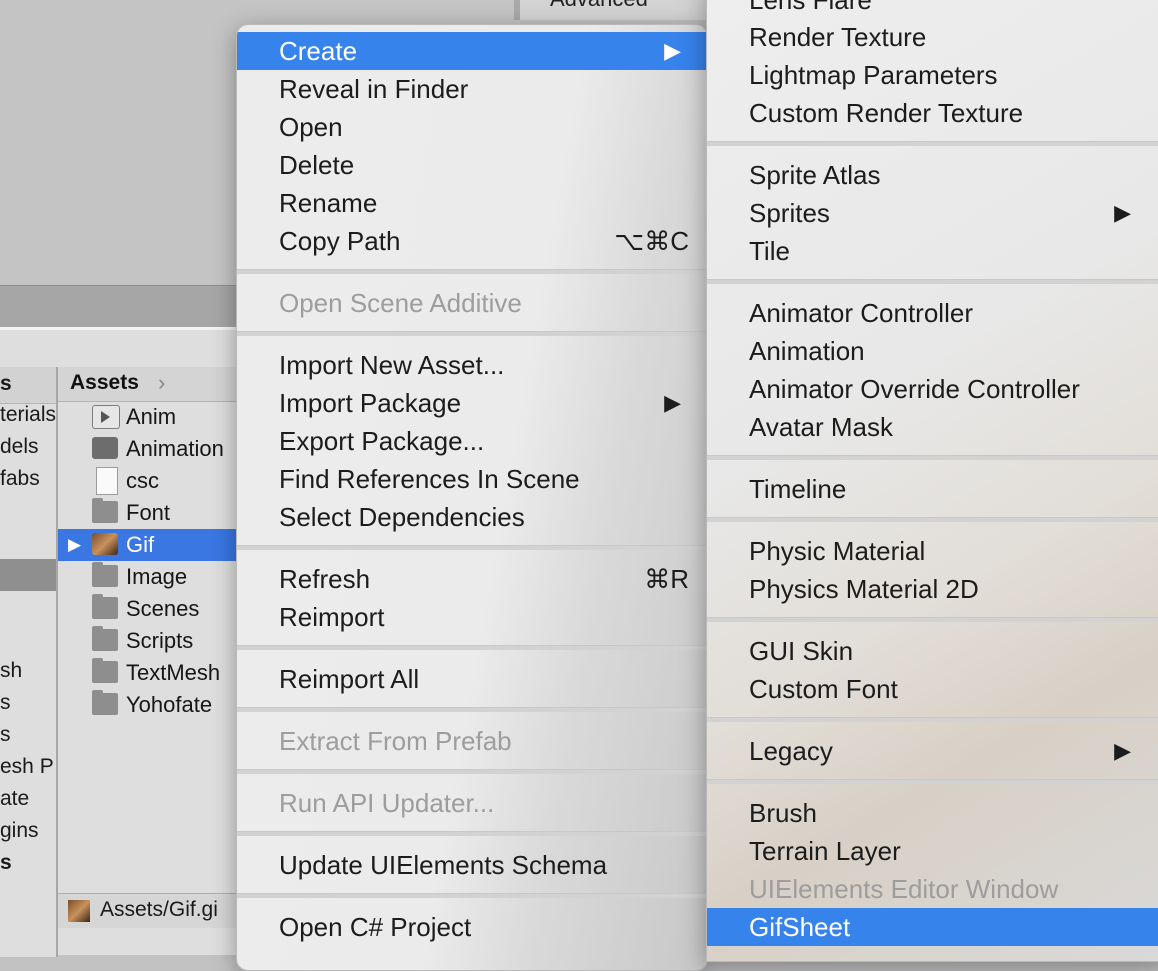  Describe the element at coordinates (932, 851) in the screenshot. I see `menu-item-terrain-layer: Terrain Layer` at that location.